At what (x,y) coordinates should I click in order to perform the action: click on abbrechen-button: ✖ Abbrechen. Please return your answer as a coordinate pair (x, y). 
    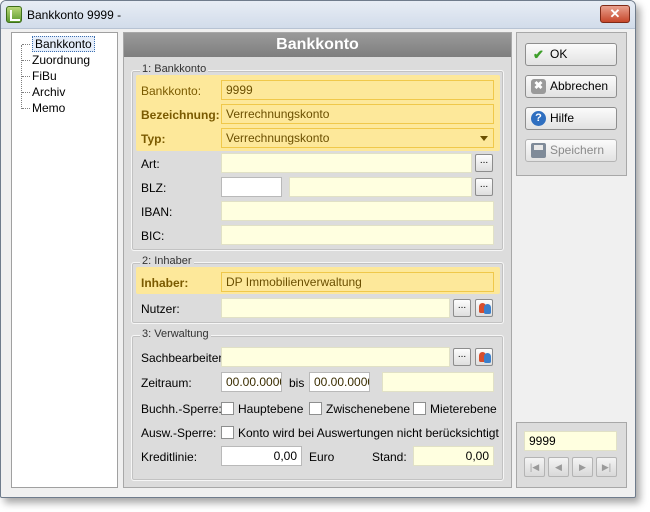
    Looking at the image, I should click on (571, 86).